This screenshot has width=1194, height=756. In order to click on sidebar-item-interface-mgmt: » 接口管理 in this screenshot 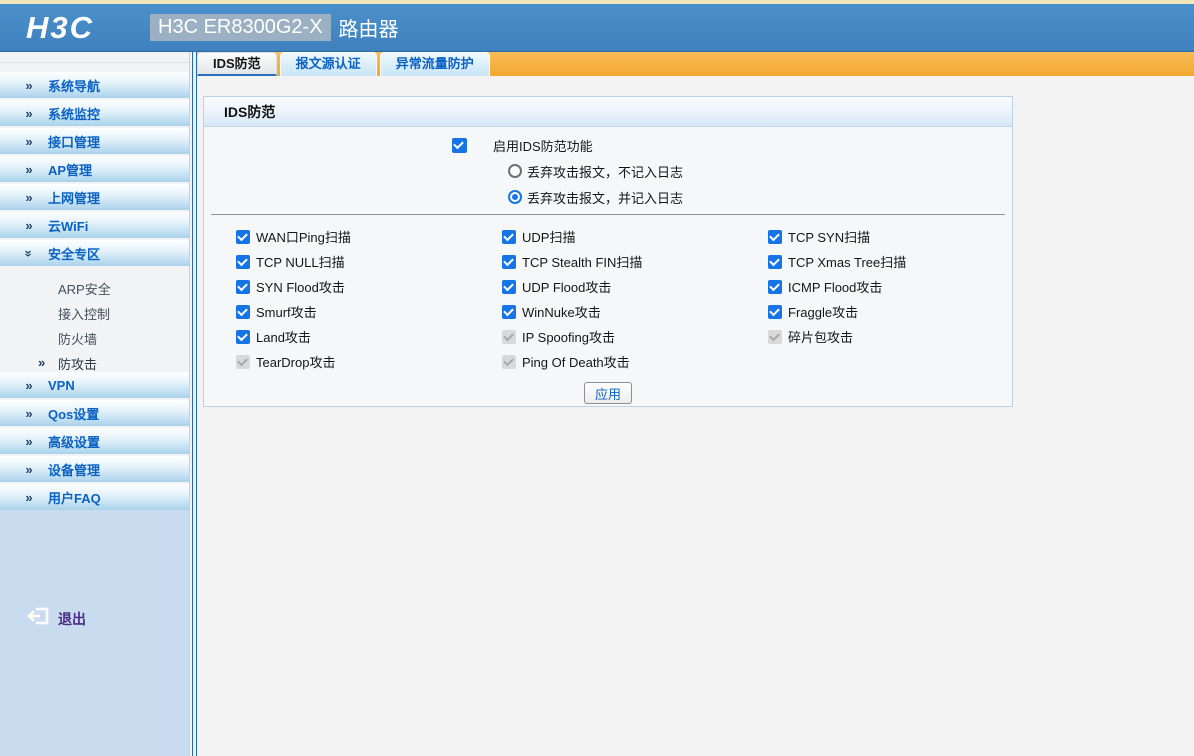, I will do `click(94, 141)`.